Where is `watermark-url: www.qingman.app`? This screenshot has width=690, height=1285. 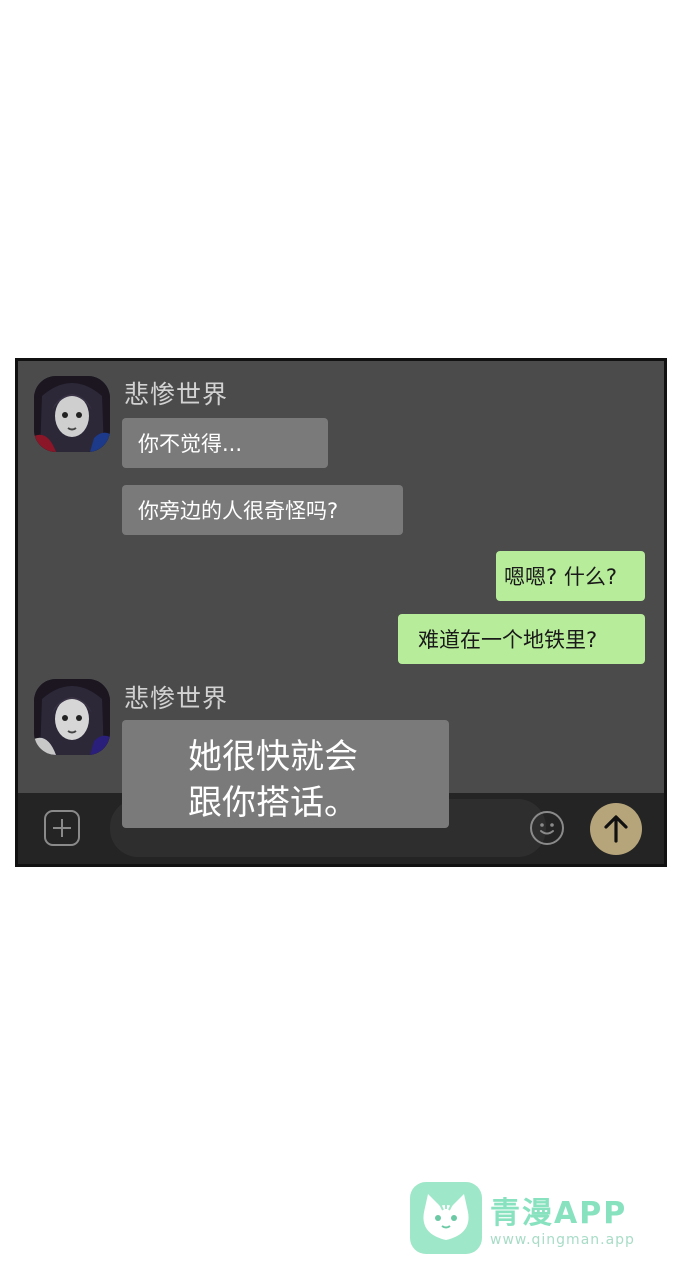 watermark-url: www.qingman.app is located at coordinates (562, 1240).